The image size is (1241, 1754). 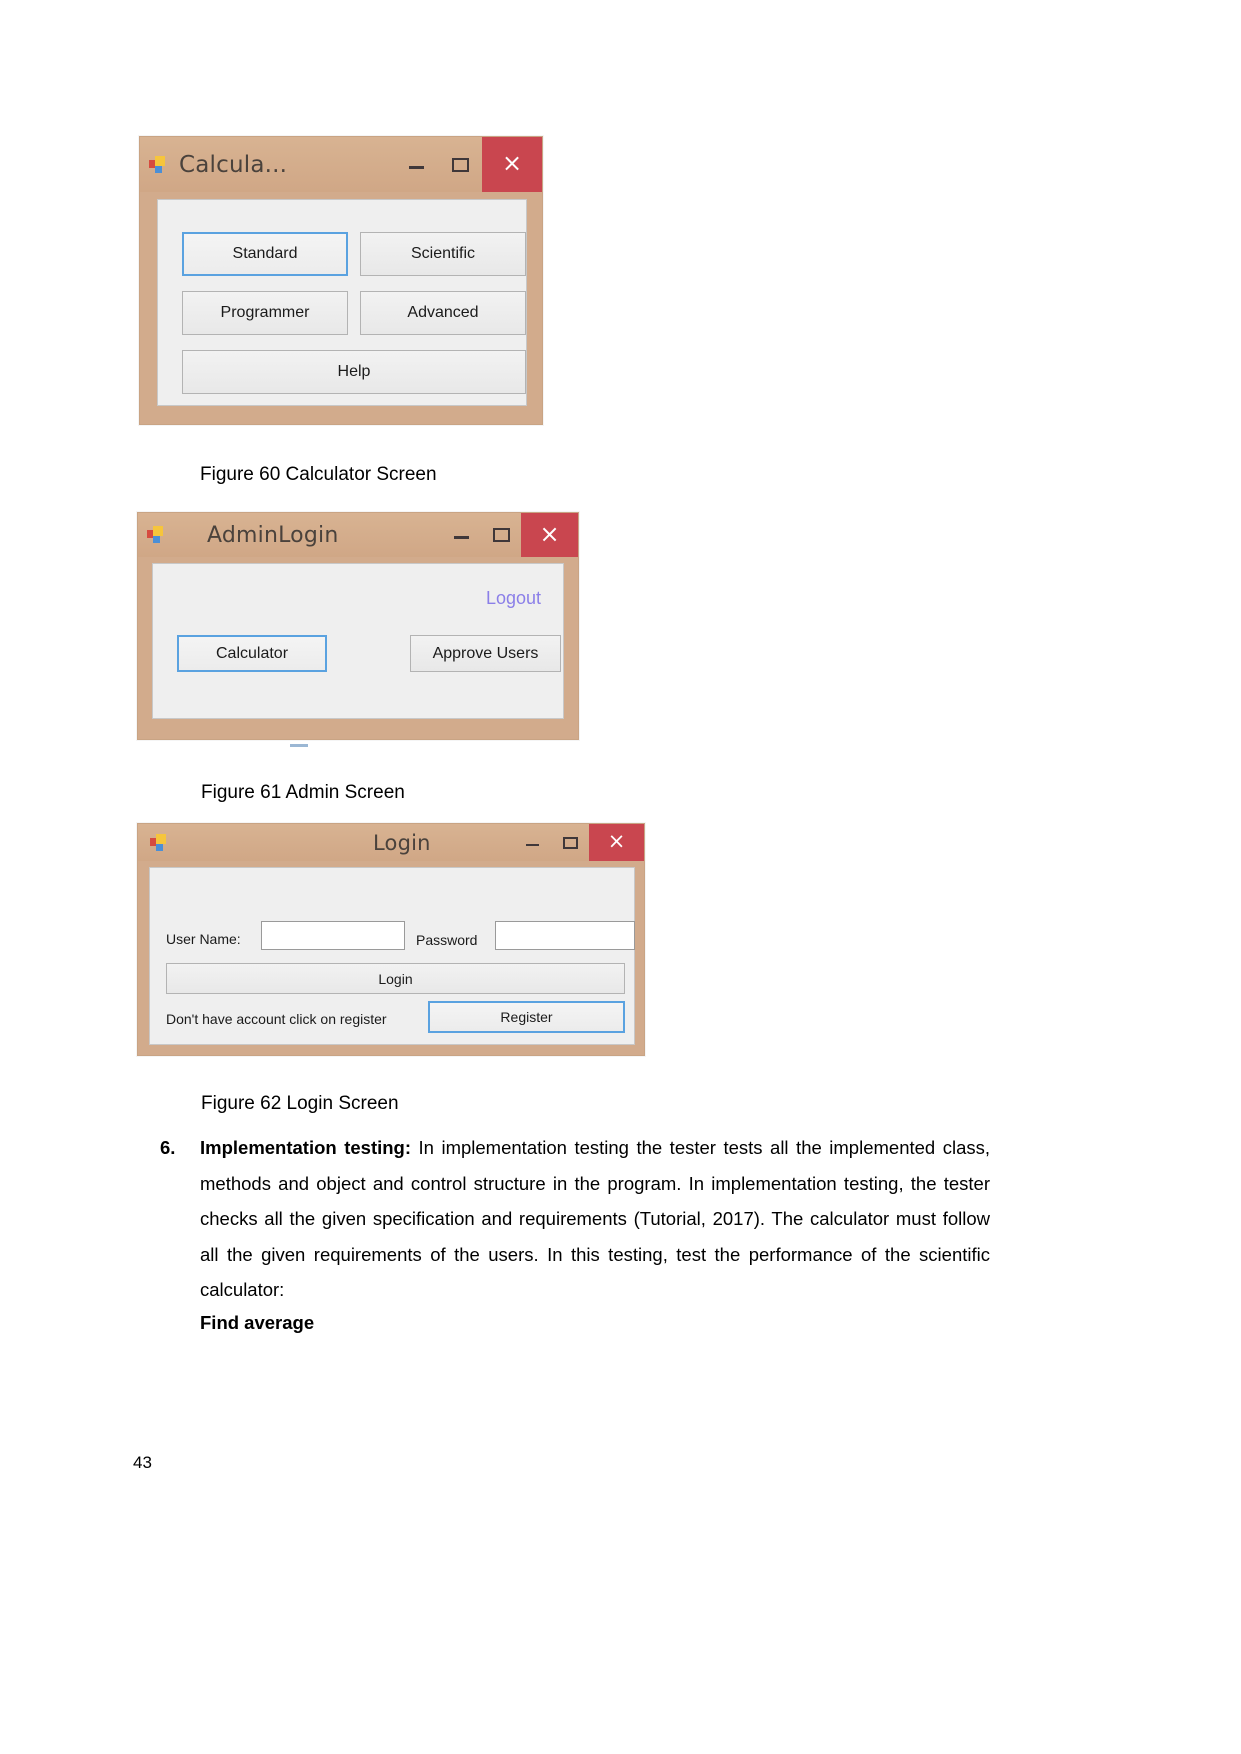 I want to click on register-button-label: Register, so click(x=526, y=1017).